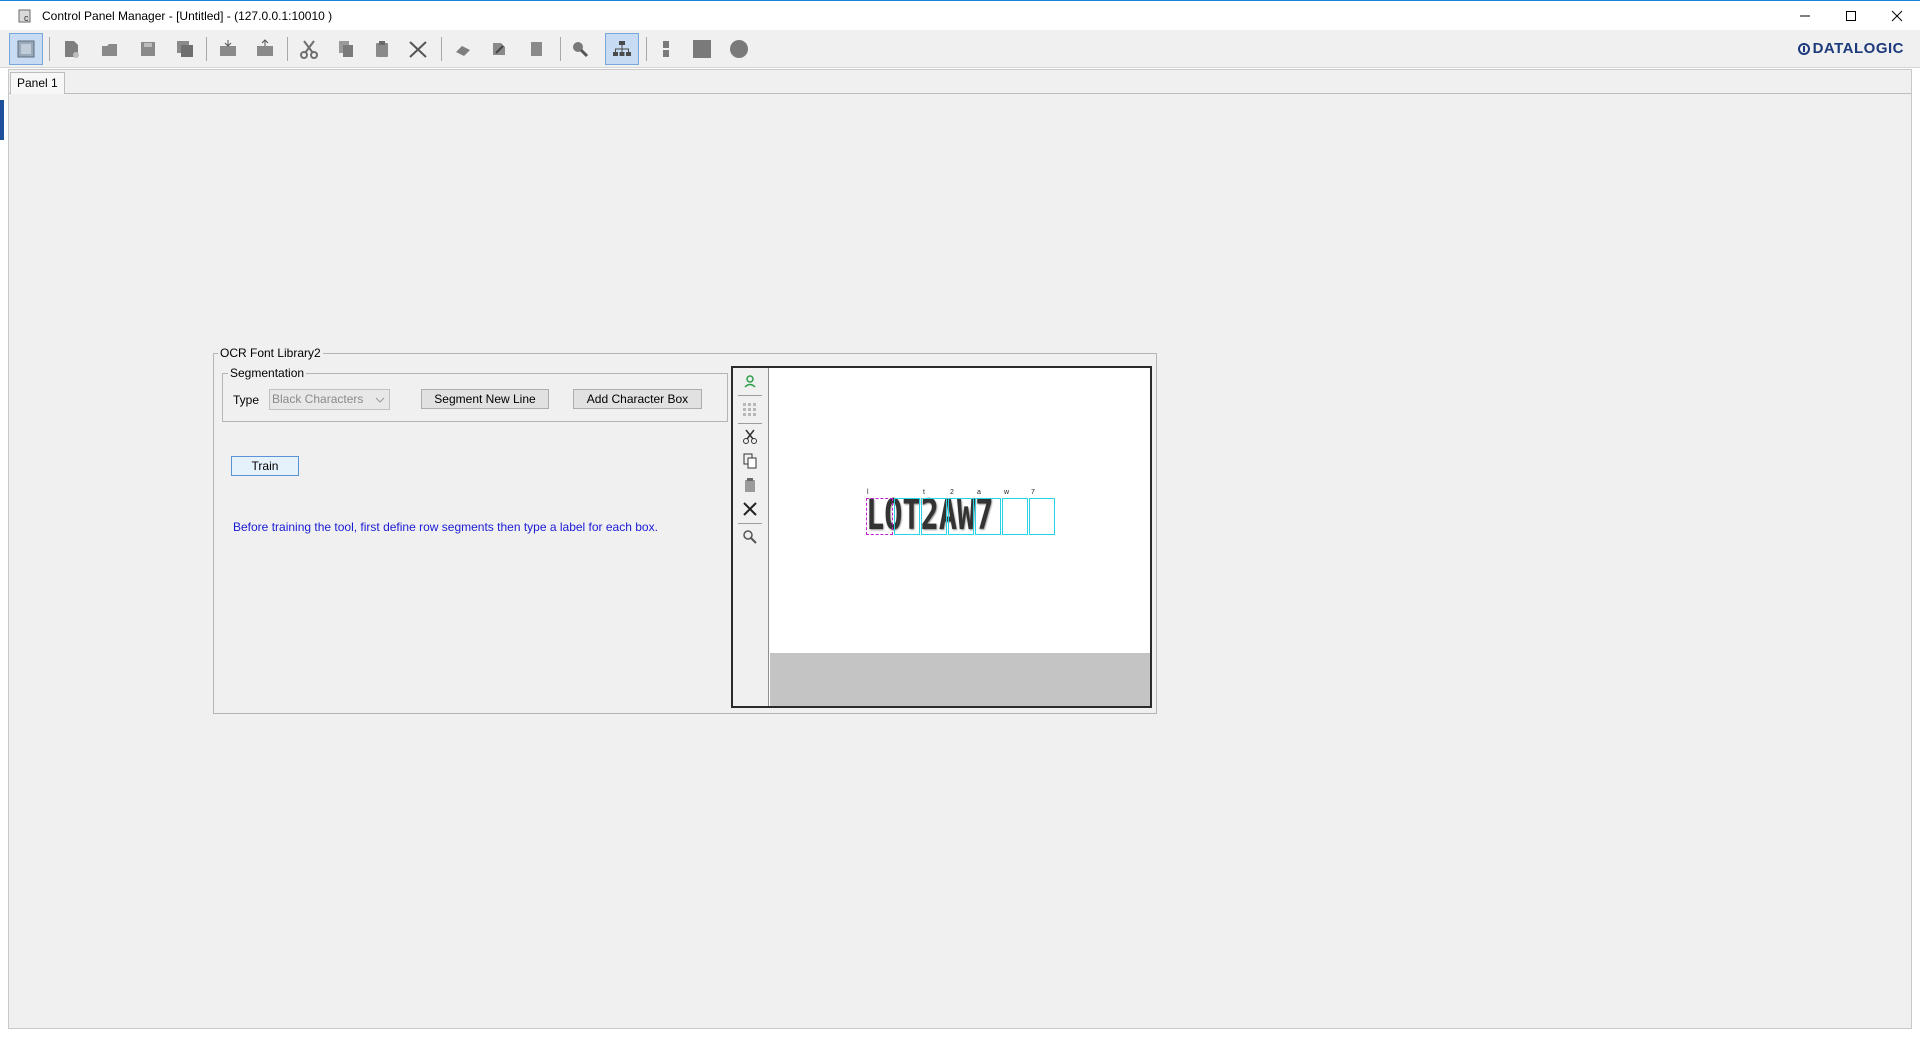 Image resolution: width=1920 pixels, height=1040 pixels. I want to click on minimize-button, so click(1805, 16).